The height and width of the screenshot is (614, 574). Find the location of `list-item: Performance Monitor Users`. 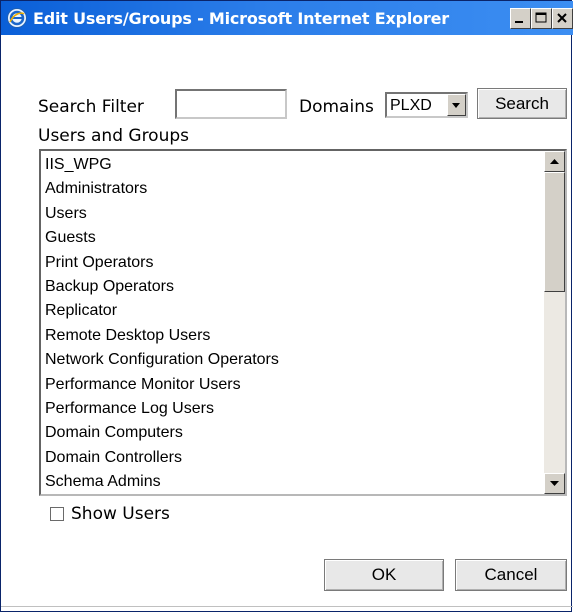

list-item: Performance Monitor Users is located at coordinates (293, 385).